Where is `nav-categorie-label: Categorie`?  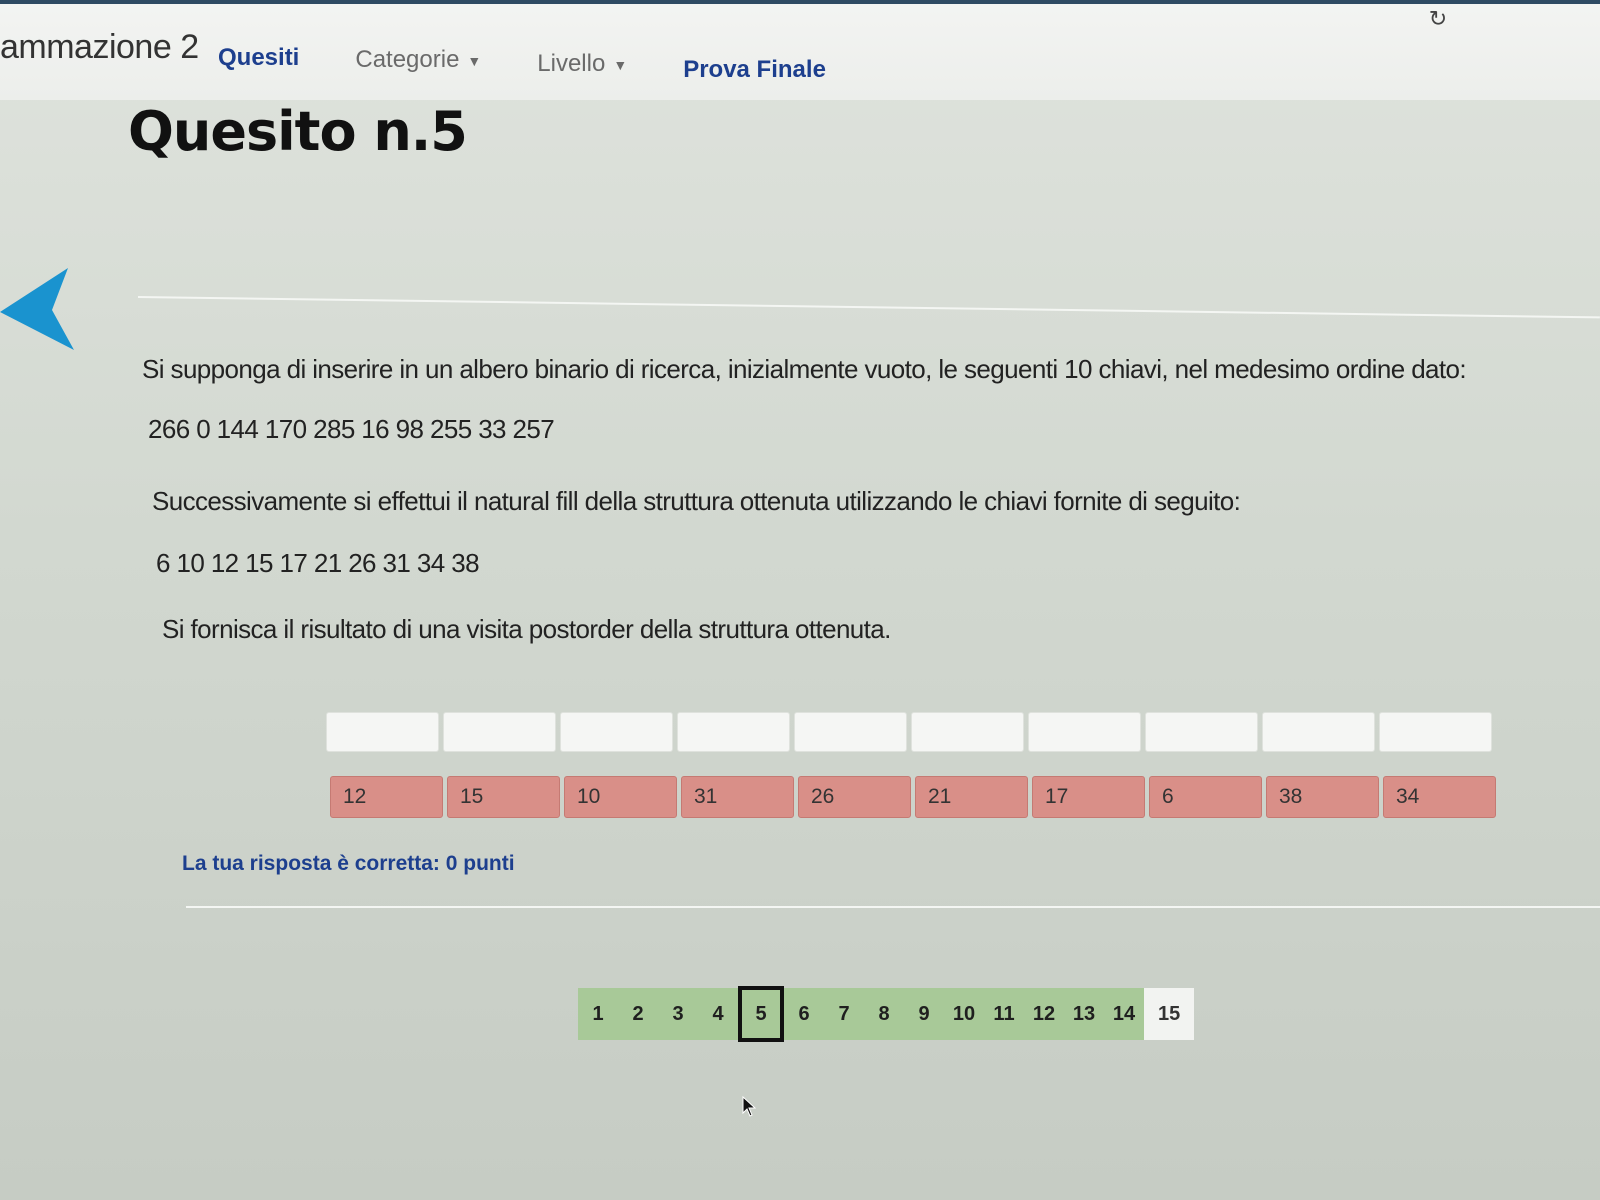
nav-categorie-label: Categorie is located at coordinates (407, 59).